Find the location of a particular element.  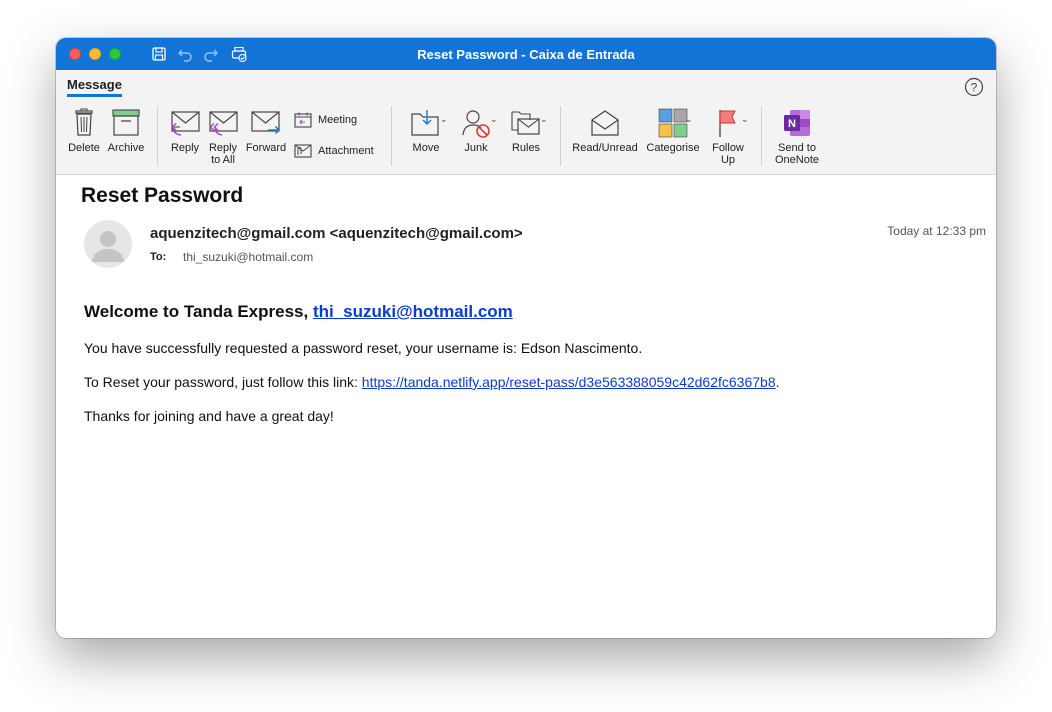

avatar is located at coordinates (108, 244).